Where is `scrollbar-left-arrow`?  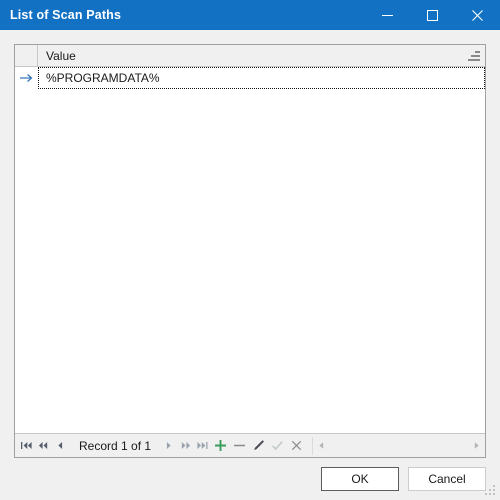
scrollbar-left-arrow is located at coordinates (321, 446).